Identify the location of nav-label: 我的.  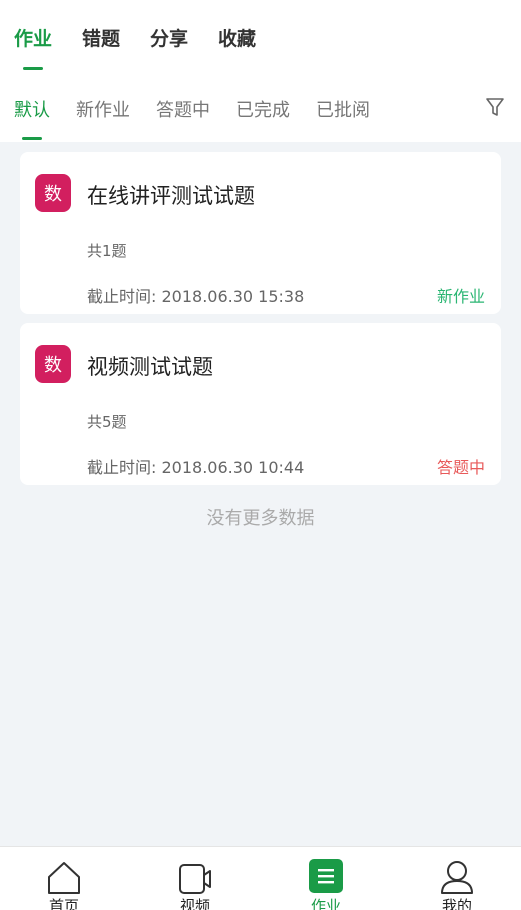
(456, 903).